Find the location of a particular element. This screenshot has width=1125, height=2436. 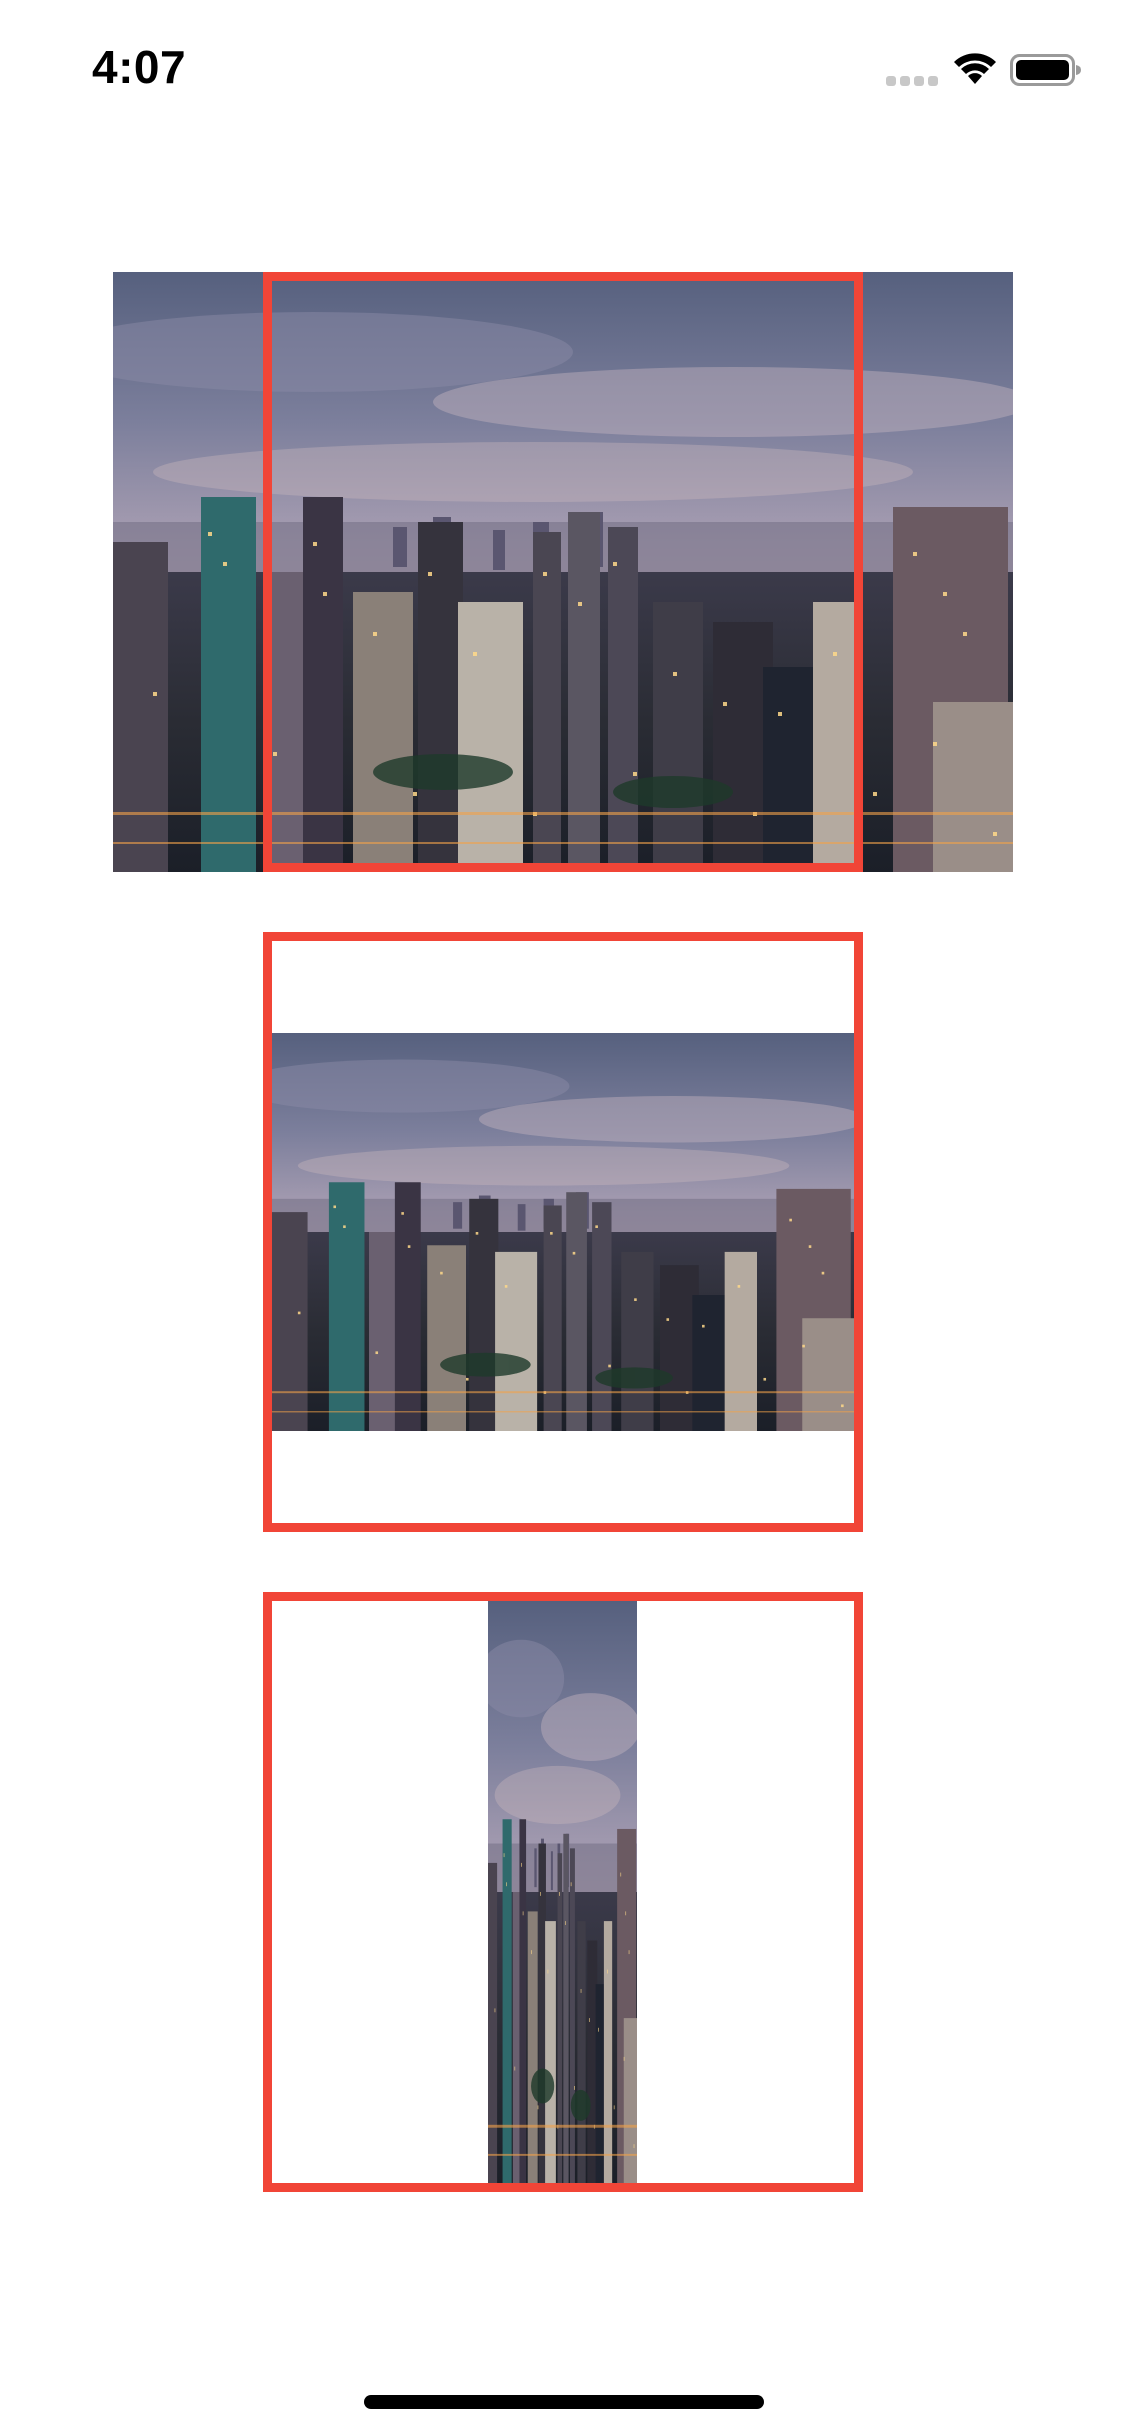

battery-full-icon is located at coordinates (1045, 70).